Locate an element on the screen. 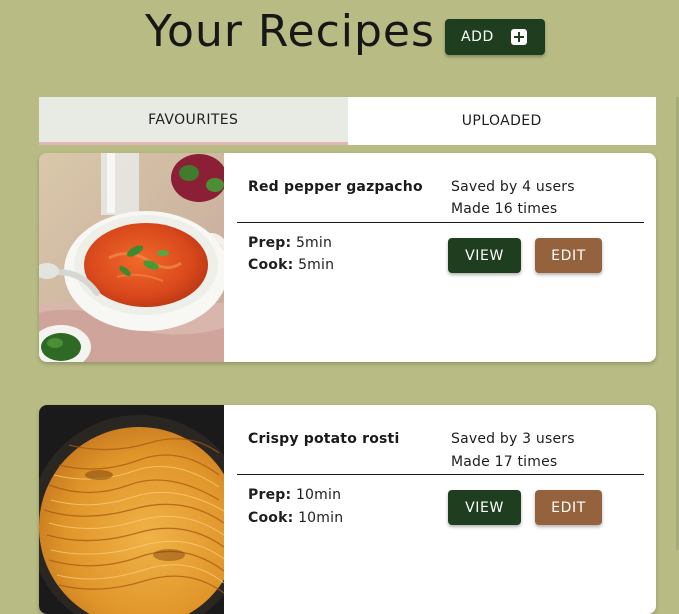 Image resolution: width=679 pixels, height=614 pixels. recipe-image-rosti is located at coordinates (131, 509).